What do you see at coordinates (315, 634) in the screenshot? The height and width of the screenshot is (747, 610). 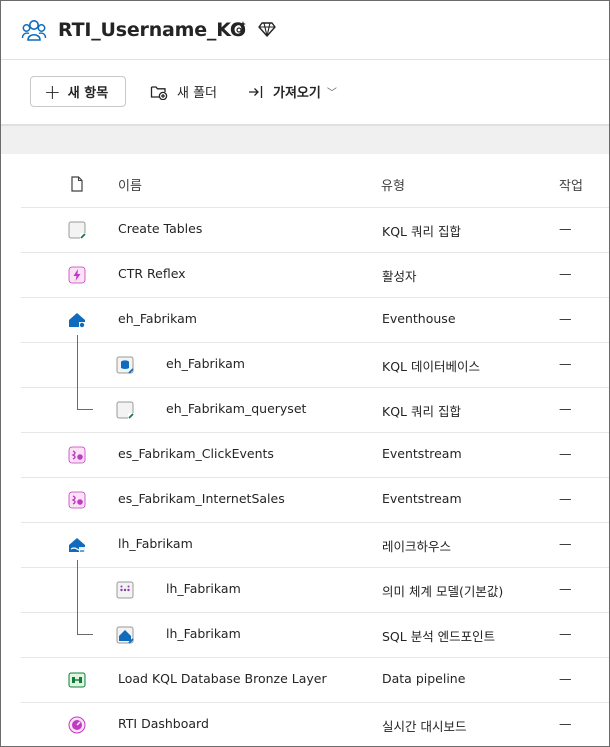 I see `child-table-row: lh_Fabrikam SQL 분석 엔드포인트 —` at bounding box center [315, 634].